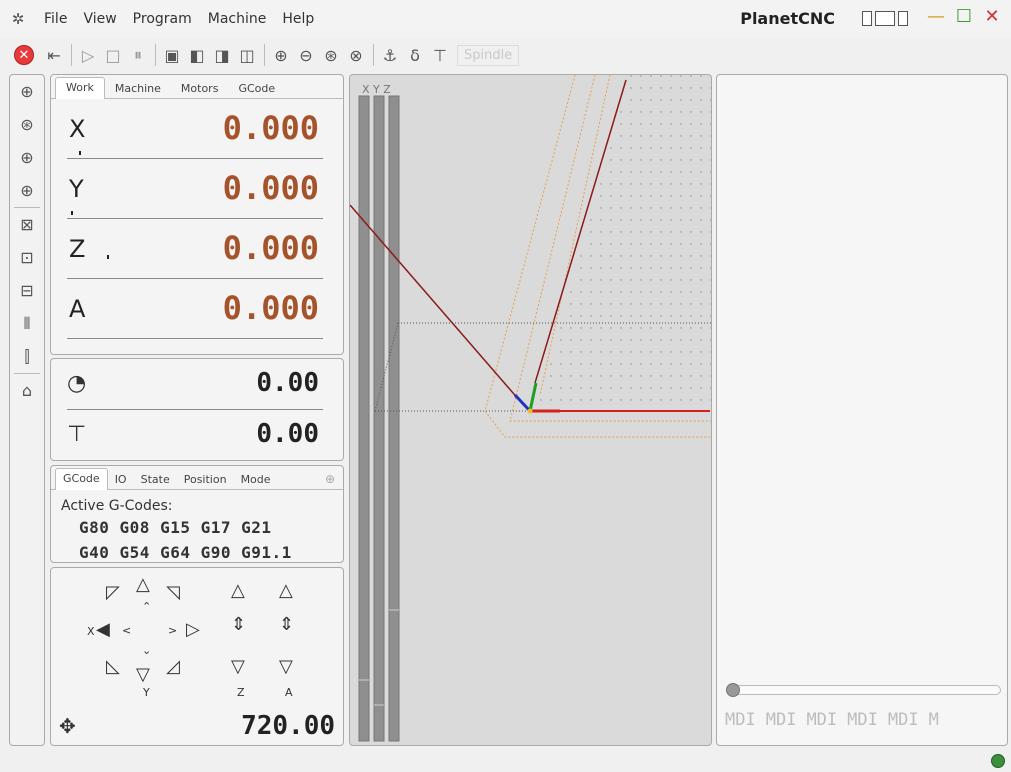  I want to click on goto-xy-icon: ⊛, so click(27, 124).